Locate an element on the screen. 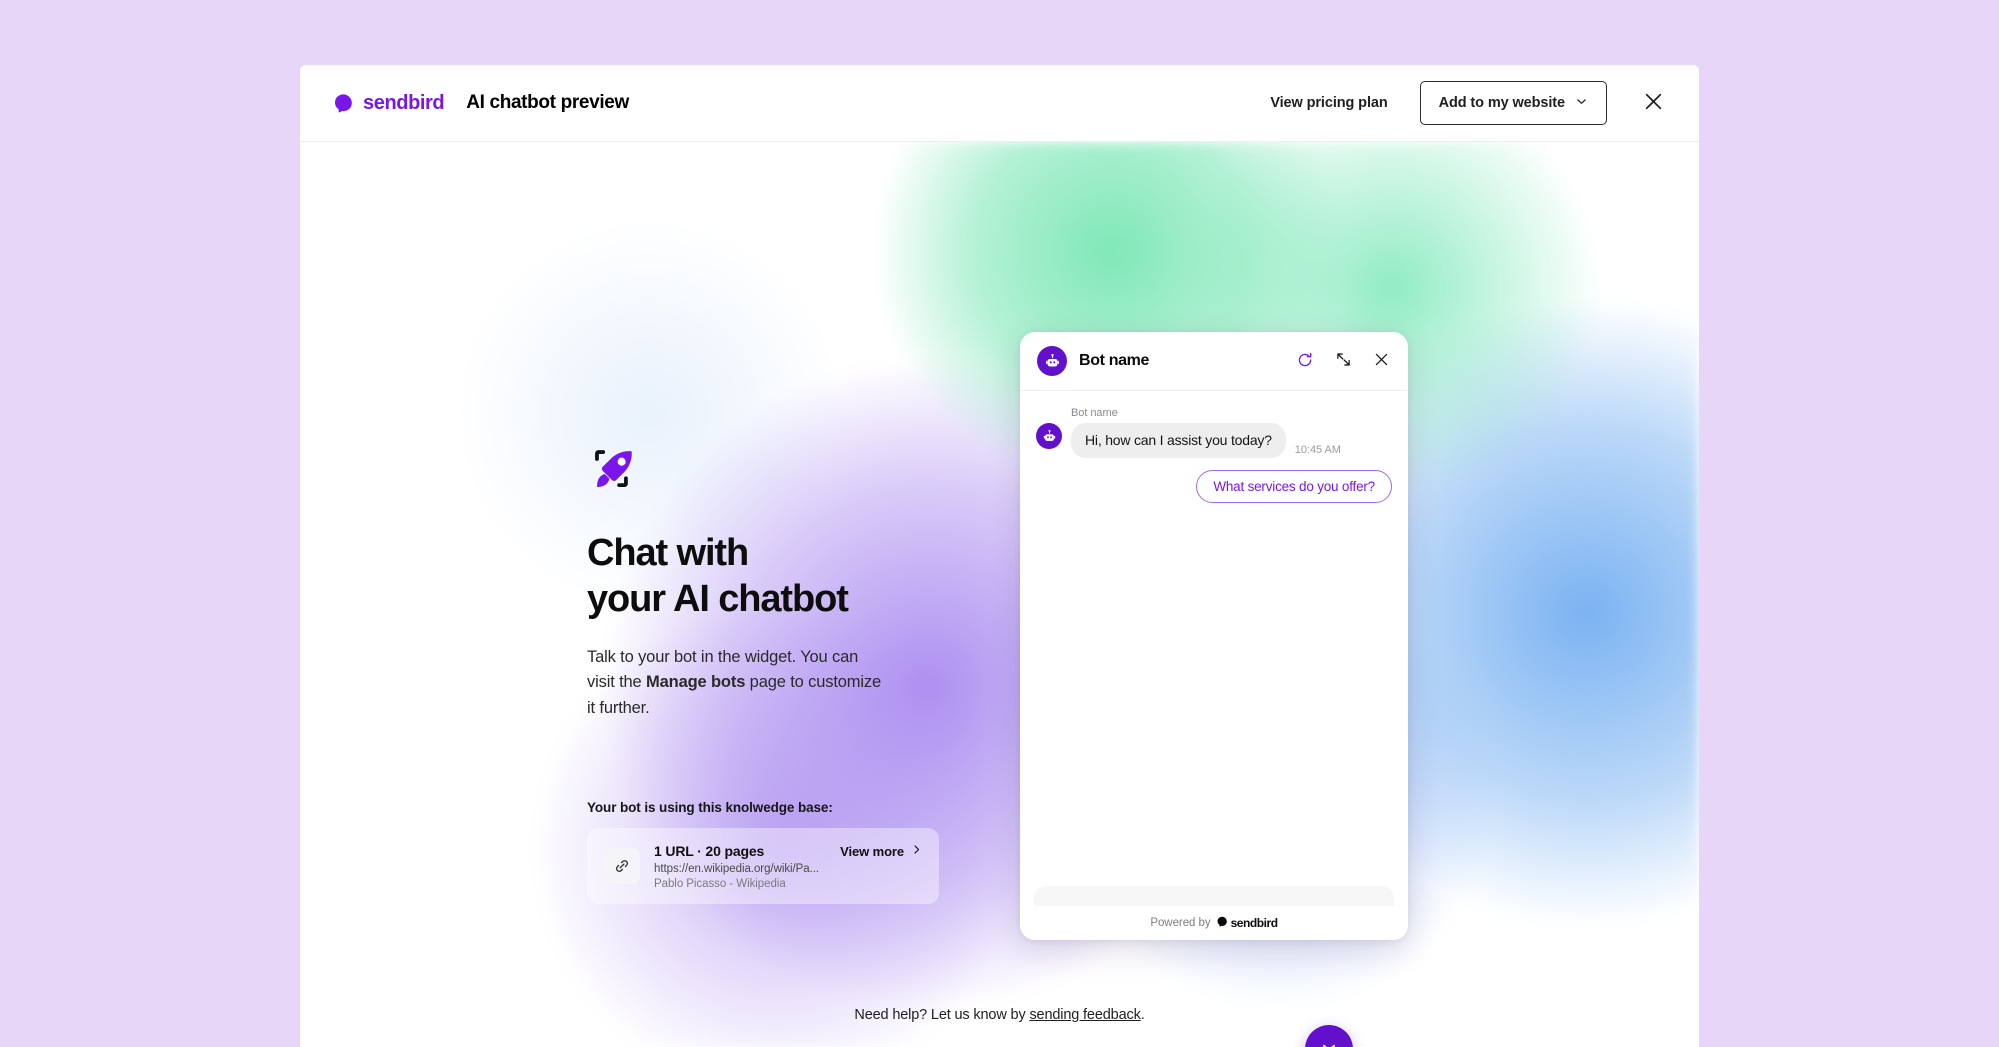  expand-button is located at coordinates (1343, 361).